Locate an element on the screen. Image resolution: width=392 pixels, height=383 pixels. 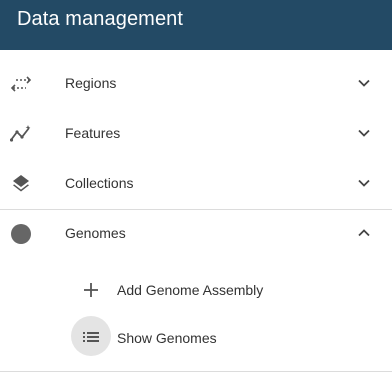
swap-arrows-icon is located at coordinates (21, 84).